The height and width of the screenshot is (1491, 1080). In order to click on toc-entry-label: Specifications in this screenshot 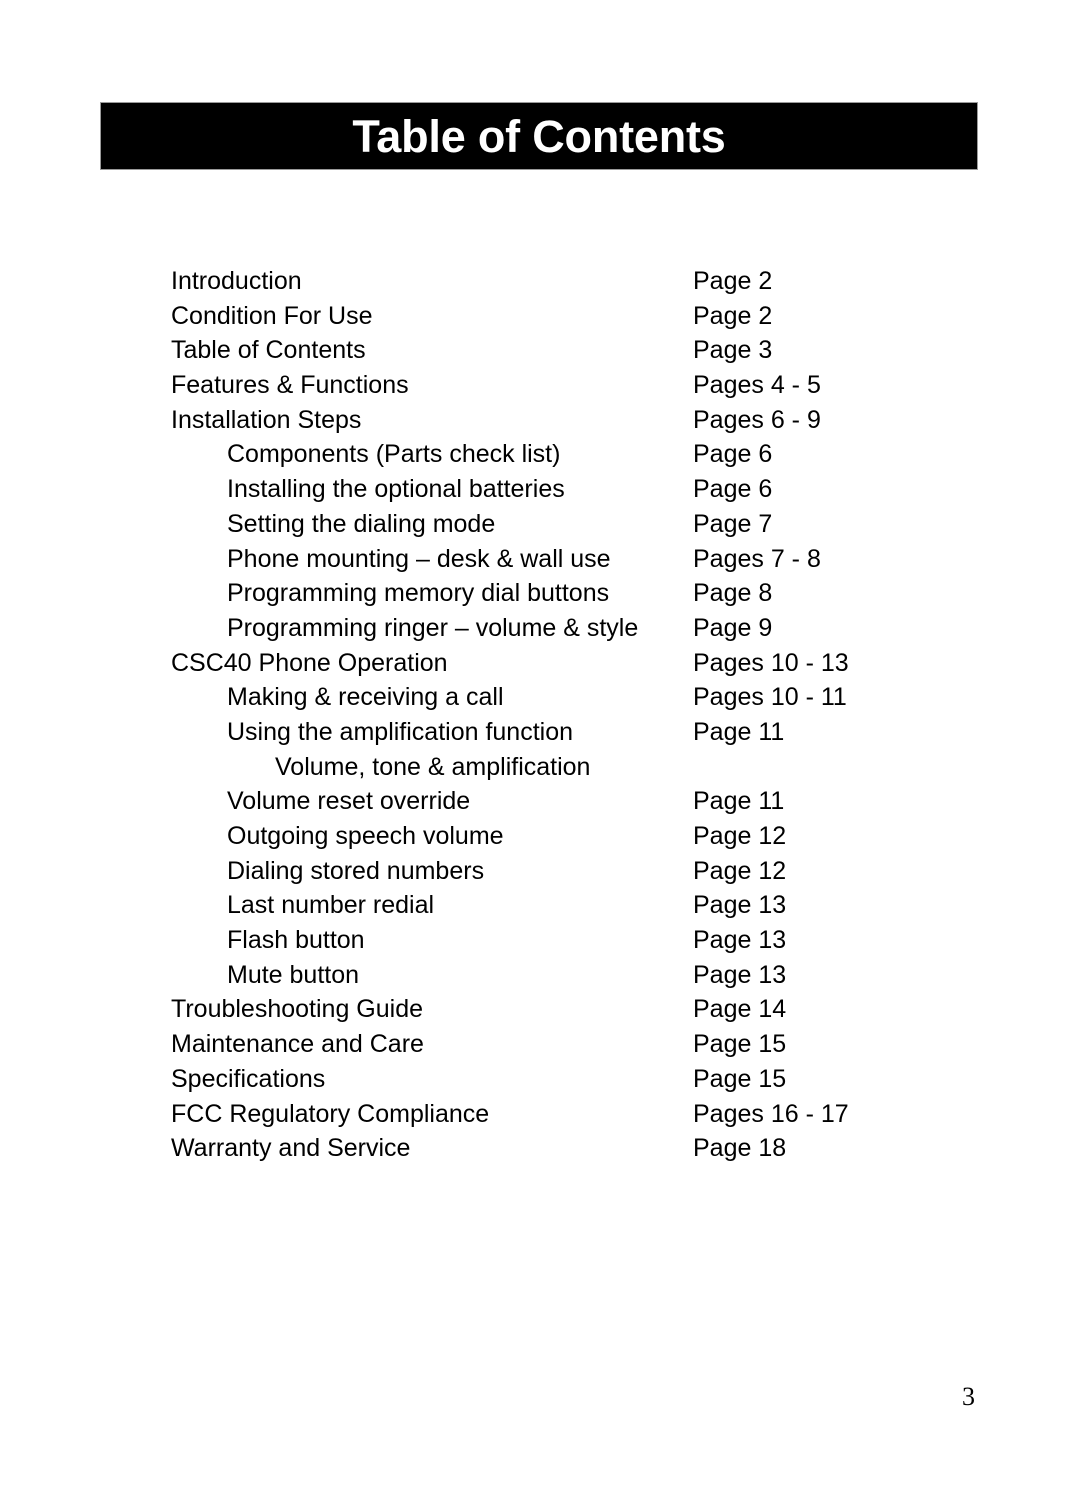, I will do `click(248, 1078)`.